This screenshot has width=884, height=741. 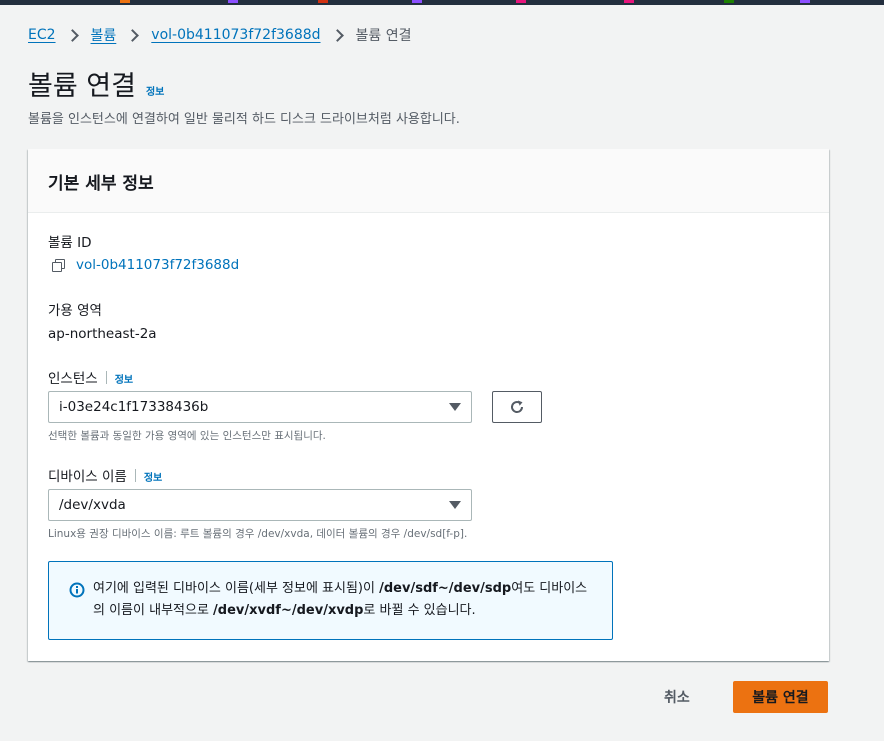 What do you see at coordinates (102, 334) in the screenshot?
I see `az-value: ap-northeast-2a` at bounding box center [102, 334].